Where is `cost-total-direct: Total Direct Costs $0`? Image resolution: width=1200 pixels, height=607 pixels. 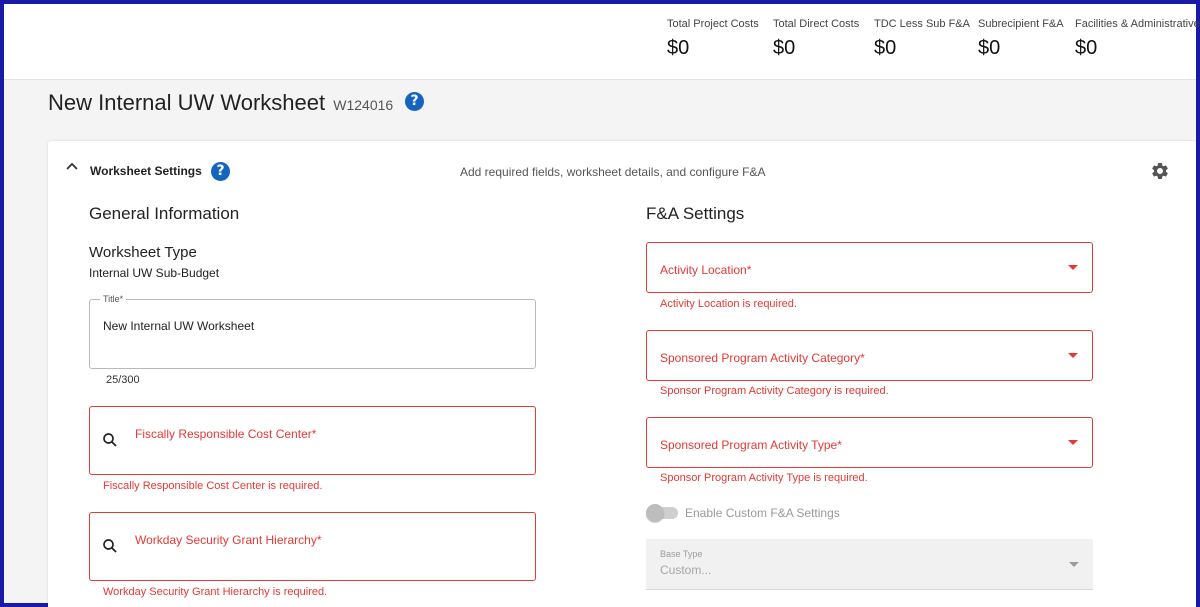 cost-total-direct: Total Direct Costs $0 is located at coordinates (816, 39).